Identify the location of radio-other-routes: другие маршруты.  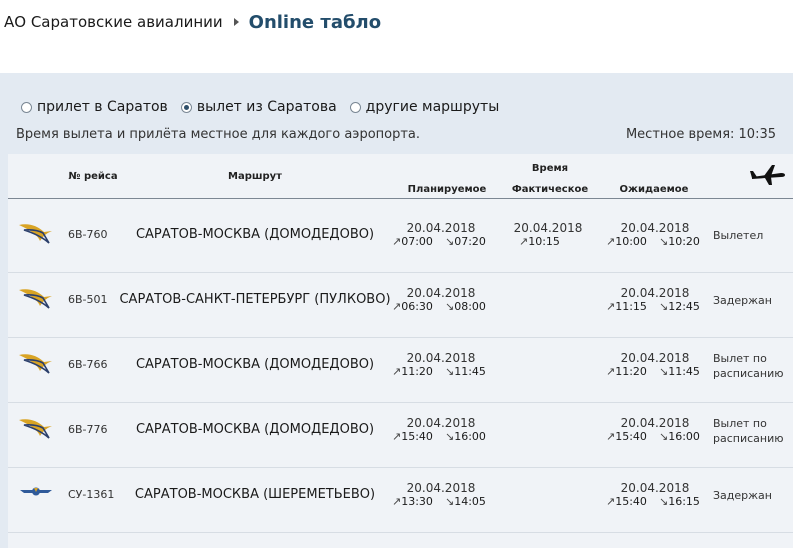
(424, 107).